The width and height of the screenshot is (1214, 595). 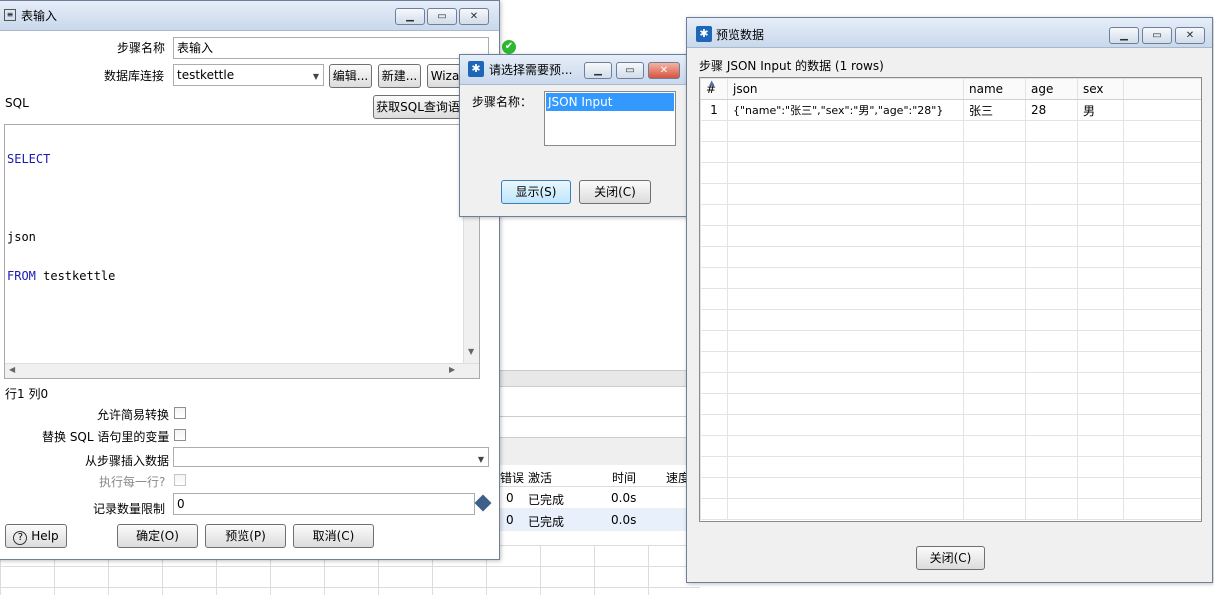 What do you see at coordinates (21, 237) in the screenshot?
I see `sql-line: json` at bounding box center [21, 237].